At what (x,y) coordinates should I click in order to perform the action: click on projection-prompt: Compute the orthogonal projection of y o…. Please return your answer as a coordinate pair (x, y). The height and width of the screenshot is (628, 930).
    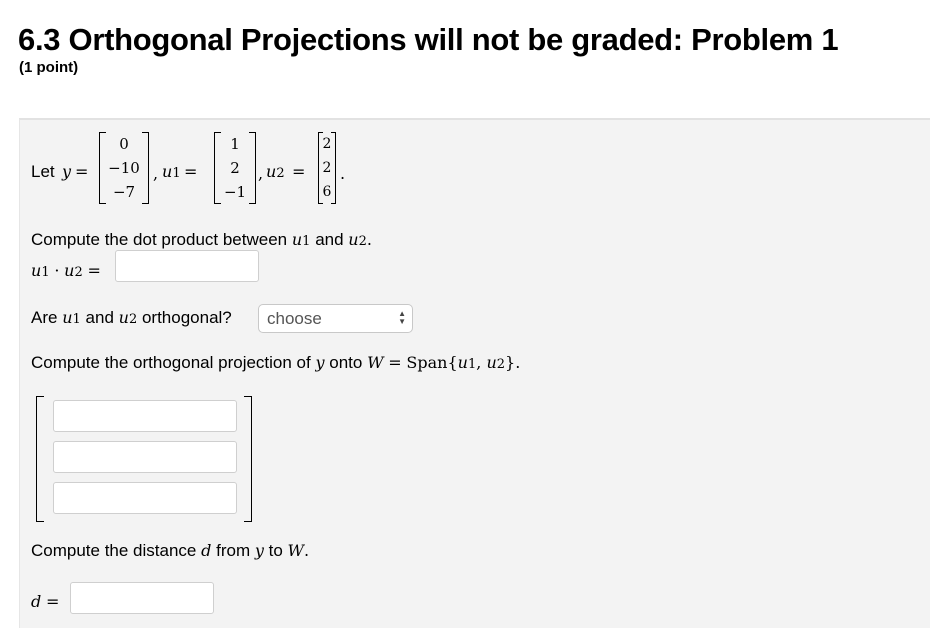
    Looking at the image, I should click on (276, 362).